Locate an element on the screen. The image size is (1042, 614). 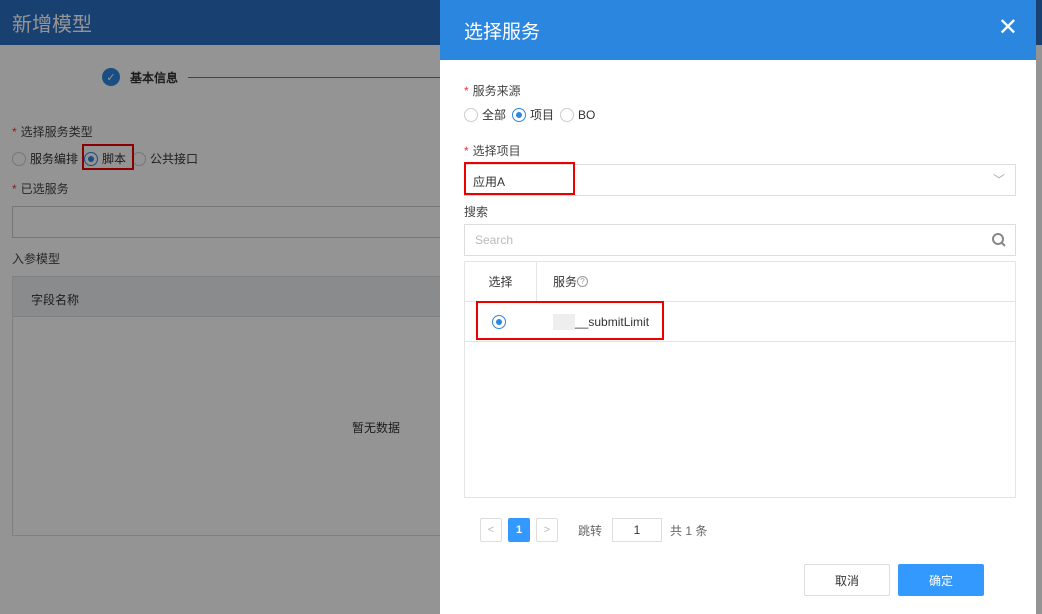
search-field is located at coordinates (740, 240).